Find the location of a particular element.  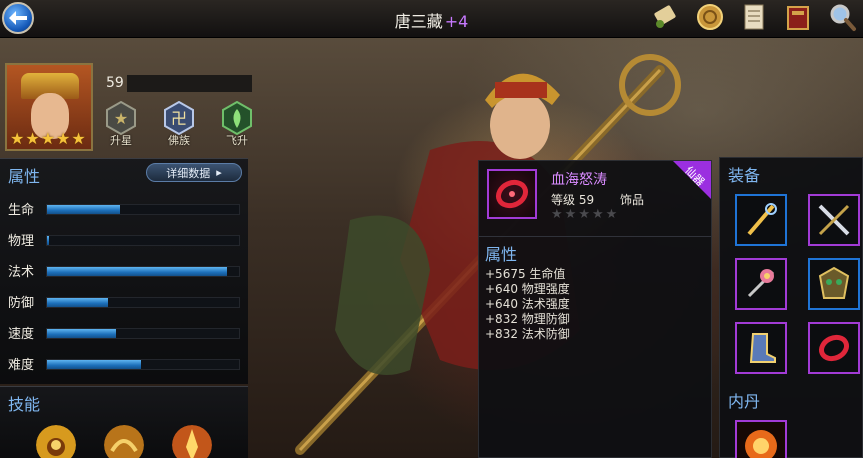

stat-row: 生命 is located at coordinates (125, 208).